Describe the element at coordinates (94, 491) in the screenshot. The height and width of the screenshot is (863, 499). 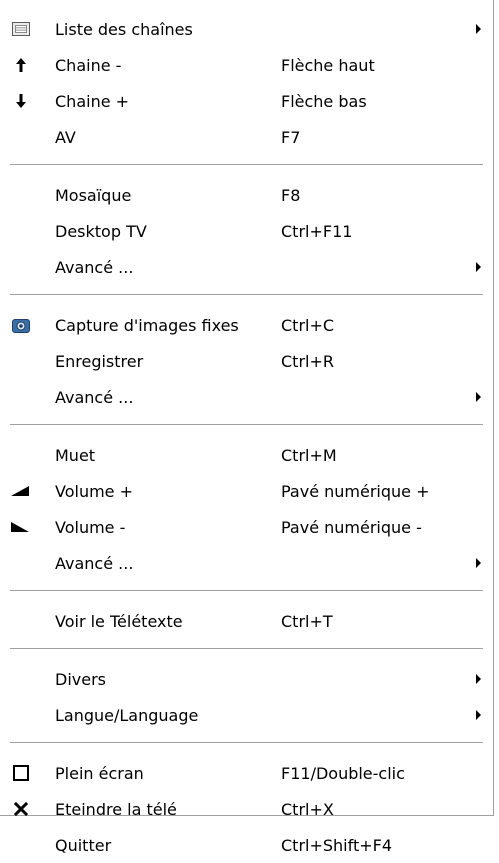
I see `menu-item-label: Volume +` at that location.